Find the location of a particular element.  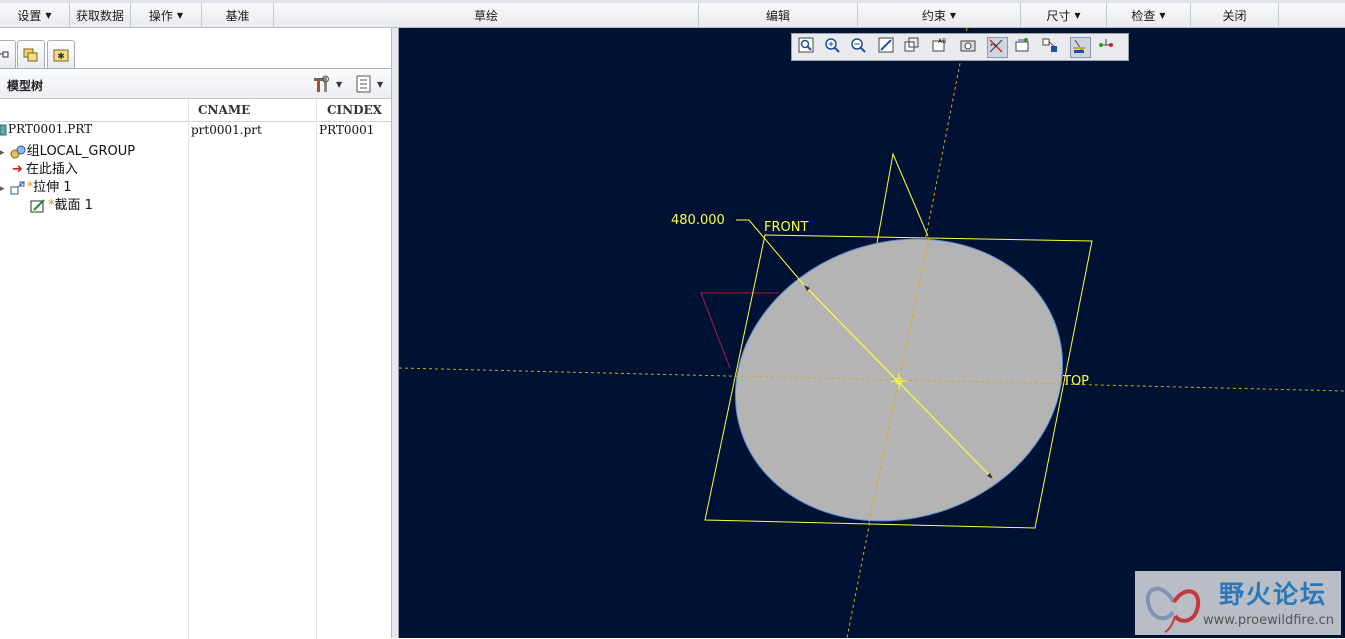

saved-views-icon: AB is located at coordinates (939, 45).